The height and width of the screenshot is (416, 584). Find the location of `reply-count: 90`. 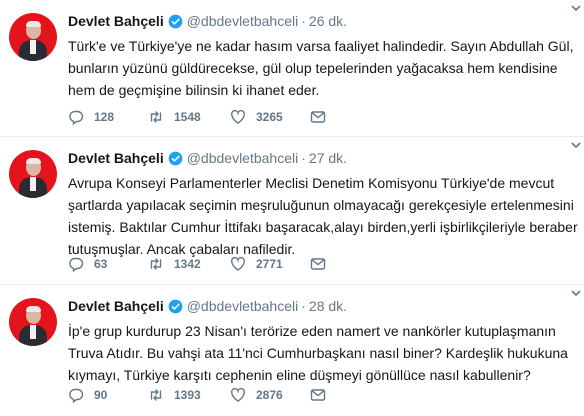

reply-count: 90 is located at coordinates (101, 395).